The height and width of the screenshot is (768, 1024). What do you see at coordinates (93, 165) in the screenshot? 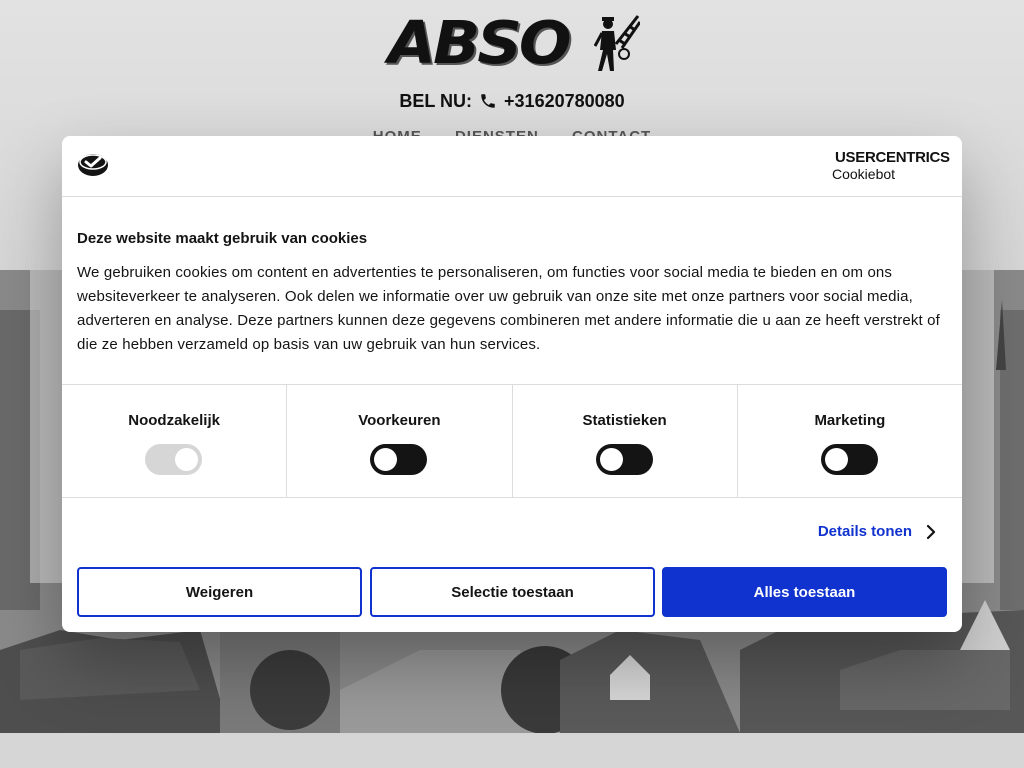
I see `cookiebot-logo-icon` at bounding box center [93, 165].